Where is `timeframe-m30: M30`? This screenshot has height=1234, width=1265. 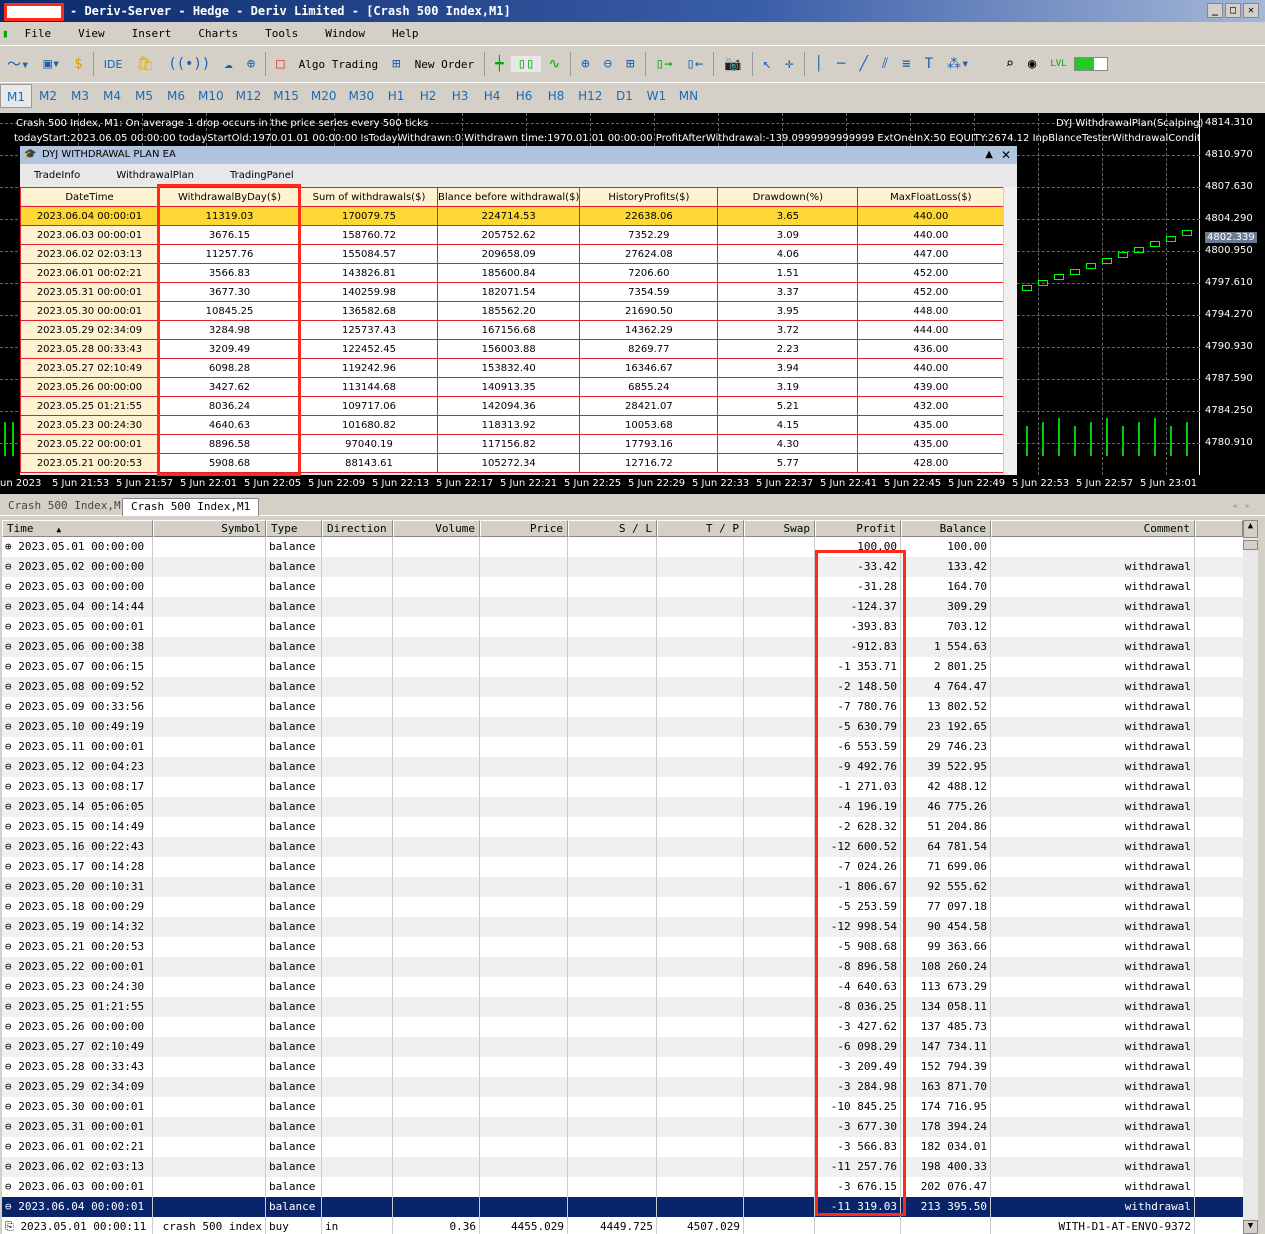
timeframe-m30: M30 is located at coordinates (362, 96).